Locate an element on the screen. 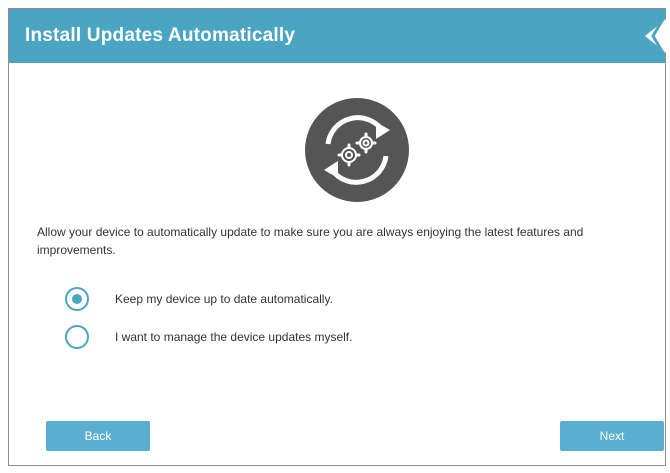 Image resolution: width=670 pixels, height=473 pixels. option-auto-update: Keep my device up to date automatically. is located at coordinates (199, 299).